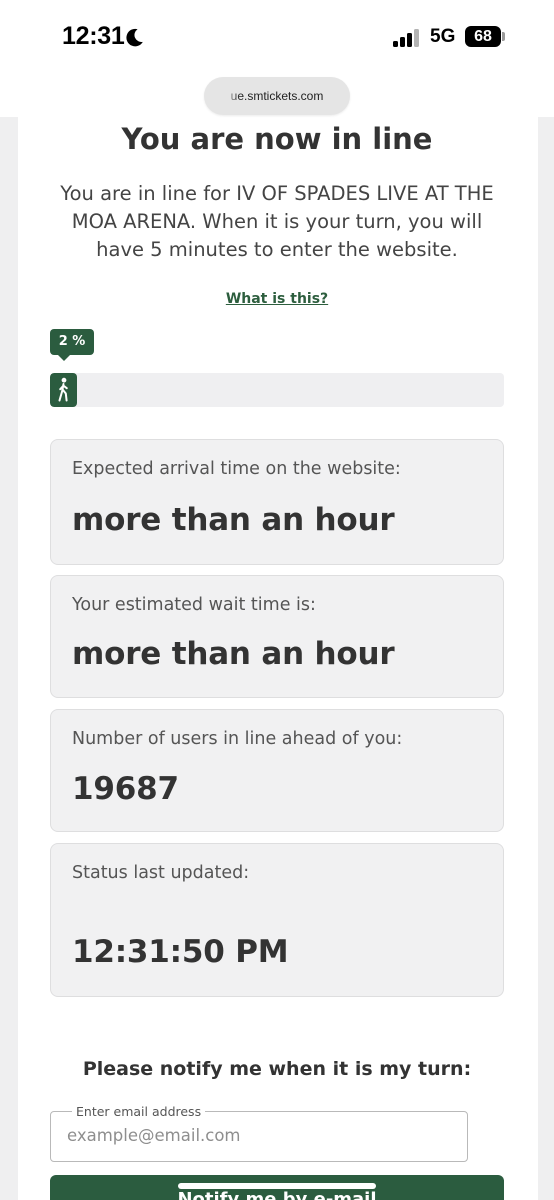 Image resolution: width=554 pixels, height=1200 pixels. What do you see at coordinates (277, 390) in the screenshot?
I see `queue-progress-bar` at bounding box center [277, 390].